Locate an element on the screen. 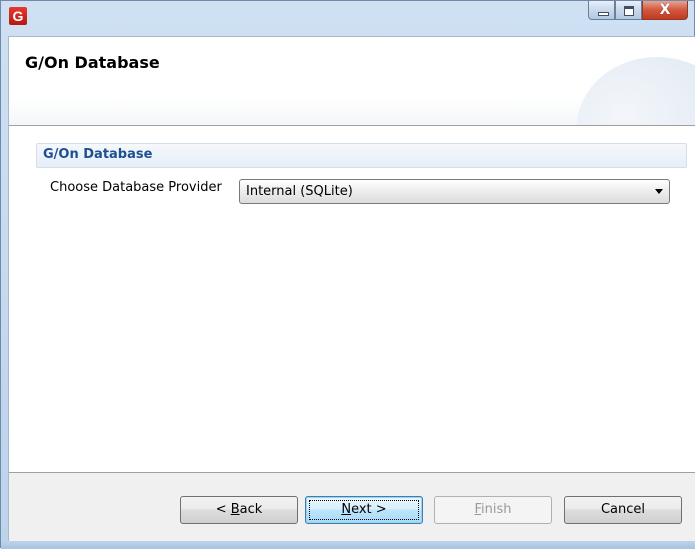 This screenshot has height=549, width=695. chevron-down-icon is located at coordinates (659, 191).